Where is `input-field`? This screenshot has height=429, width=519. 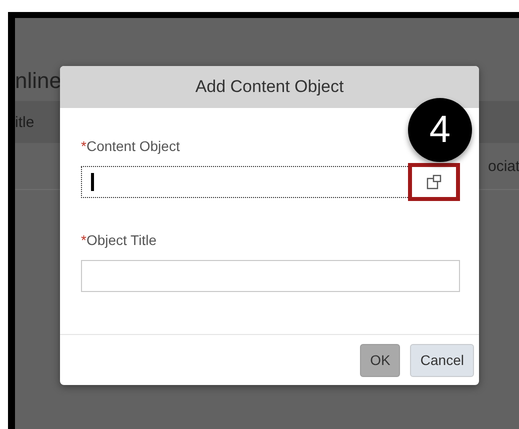 input-field is located at coordinates (270, 182).